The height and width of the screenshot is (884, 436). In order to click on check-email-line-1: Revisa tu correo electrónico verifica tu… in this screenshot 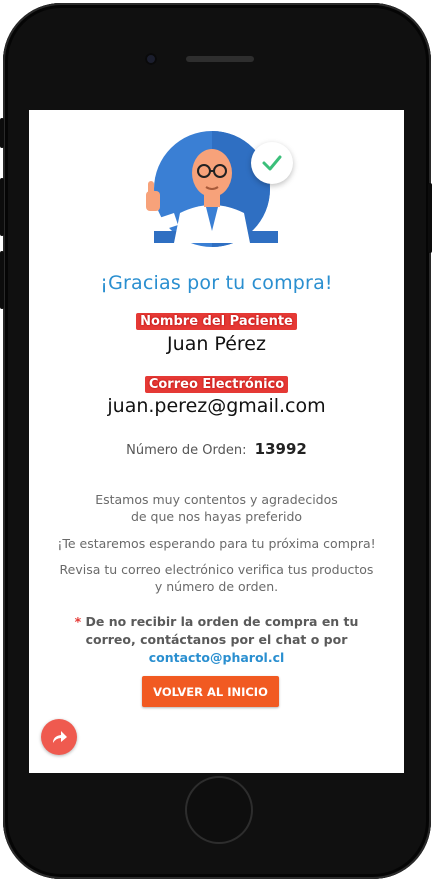, I will do `click(216, 569)`.